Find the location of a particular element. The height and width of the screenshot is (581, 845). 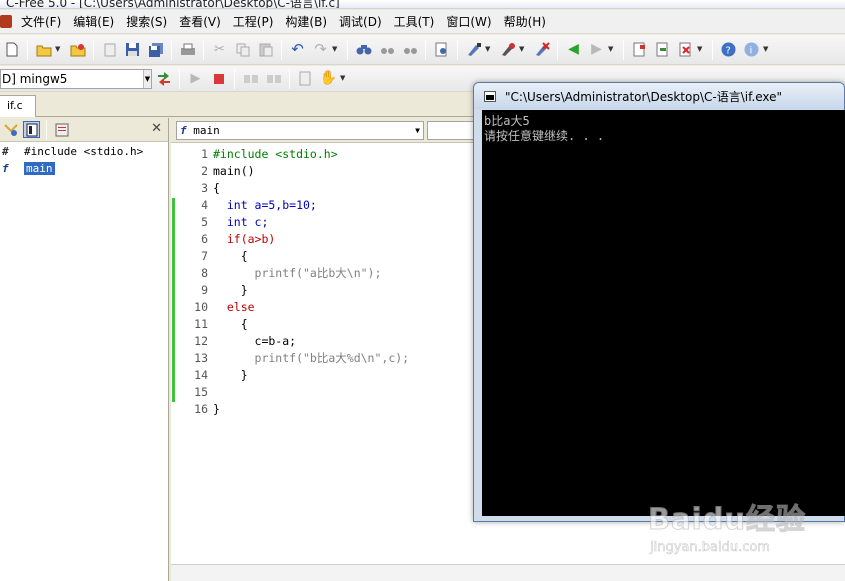

save-all-icon is located at coordinates (155, 49).